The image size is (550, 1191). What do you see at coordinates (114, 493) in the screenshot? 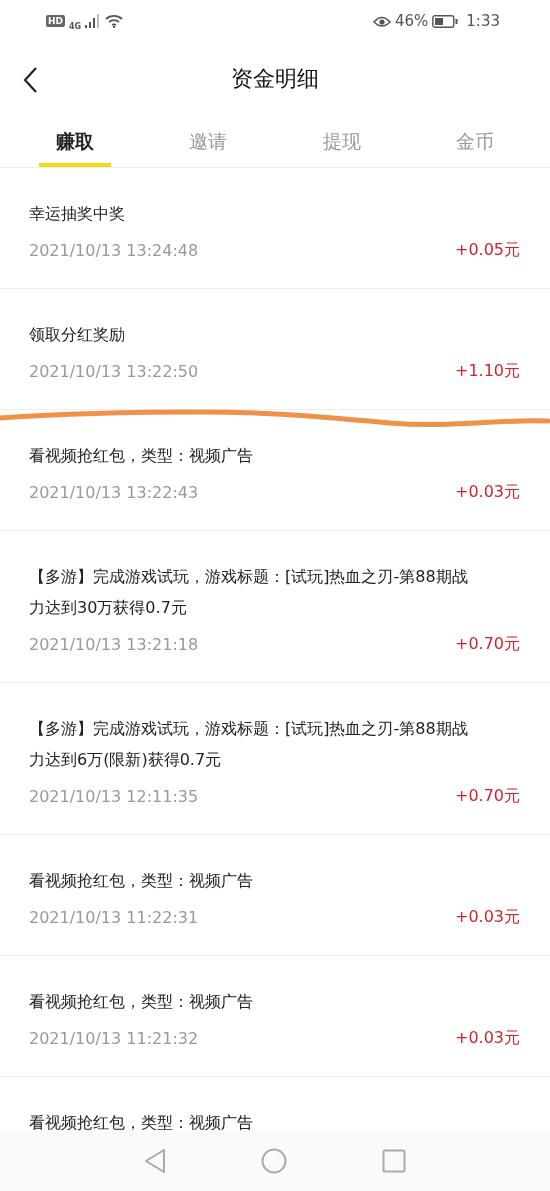
I see `record-time: 2021/10/13 13:22:43` at bounding box center [114, 493].